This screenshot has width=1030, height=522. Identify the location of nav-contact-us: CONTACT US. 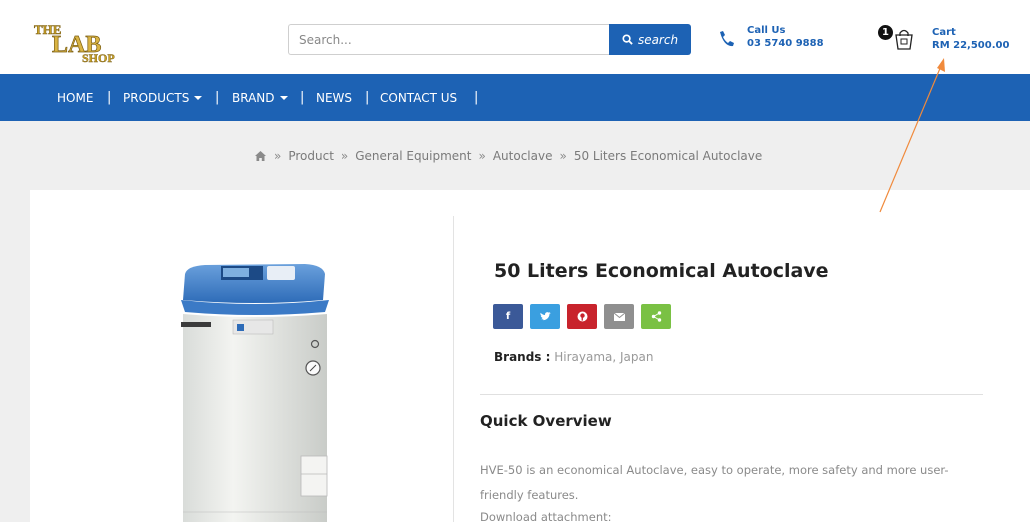
(418, 97).